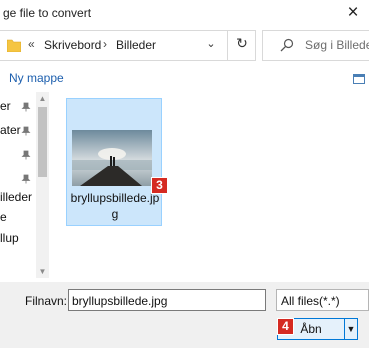 This screenshot has height=348, width=369. I want to click on nav-item: er, so click(5, 106).